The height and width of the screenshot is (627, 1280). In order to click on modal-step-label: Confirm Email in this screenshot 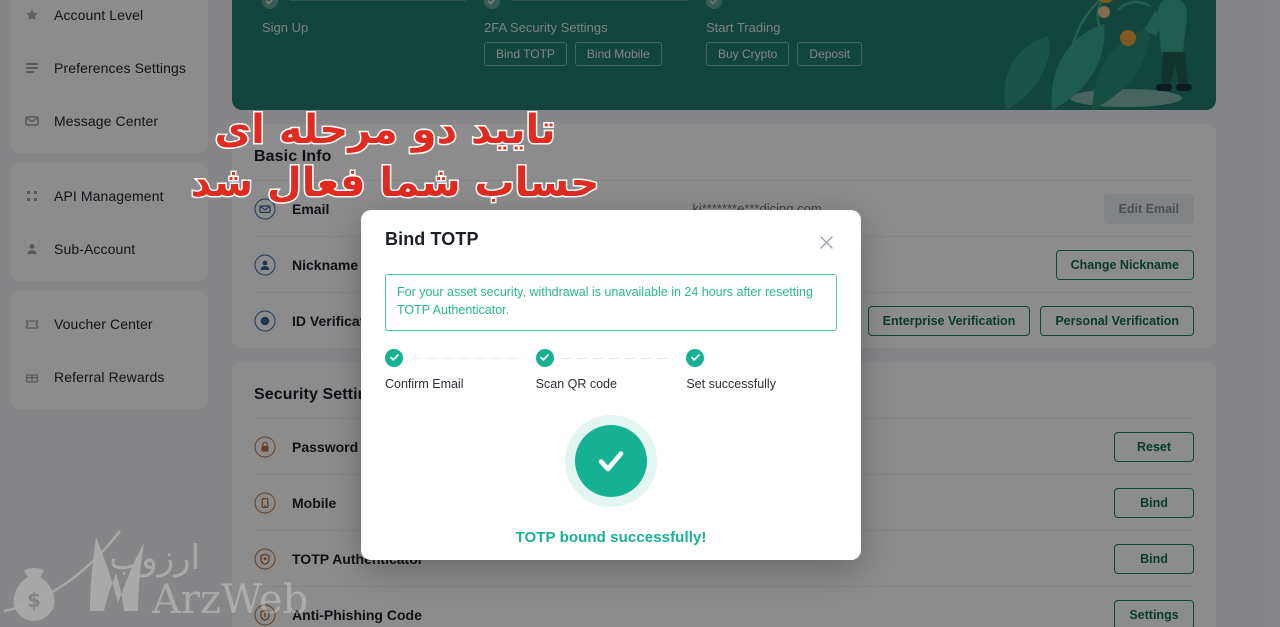, I will do `click(424, 383)`.